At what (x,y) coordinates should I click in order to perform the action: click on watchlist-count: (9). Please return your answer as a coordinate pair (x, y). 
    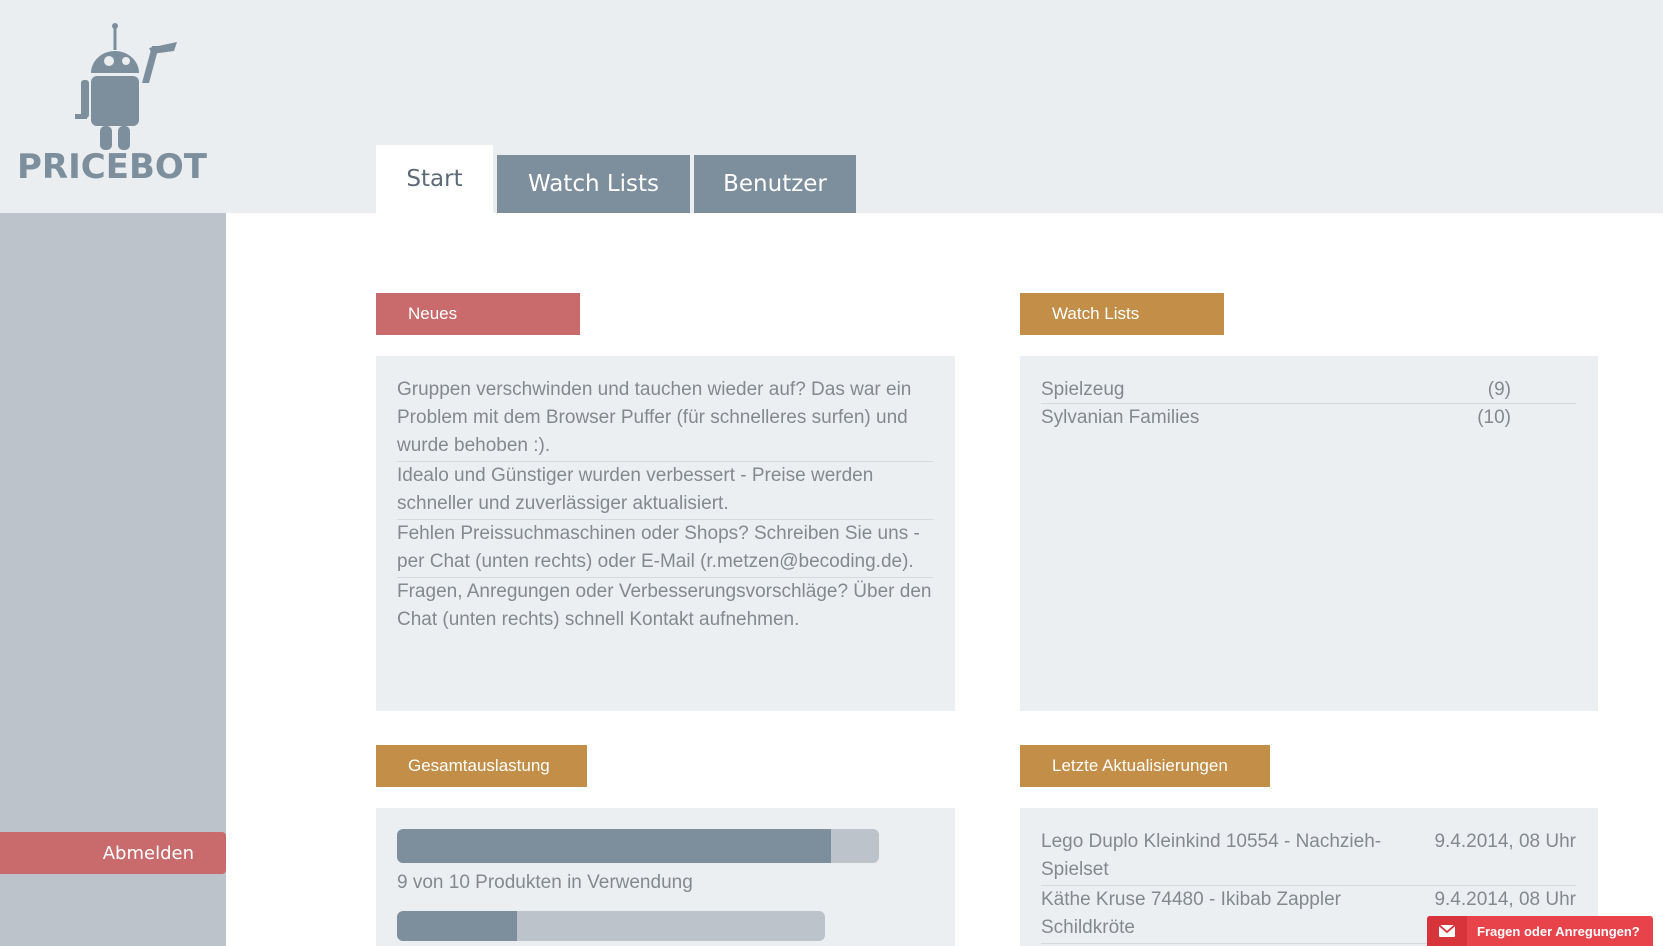
    Looking at the image, I should click on (1499, 389).